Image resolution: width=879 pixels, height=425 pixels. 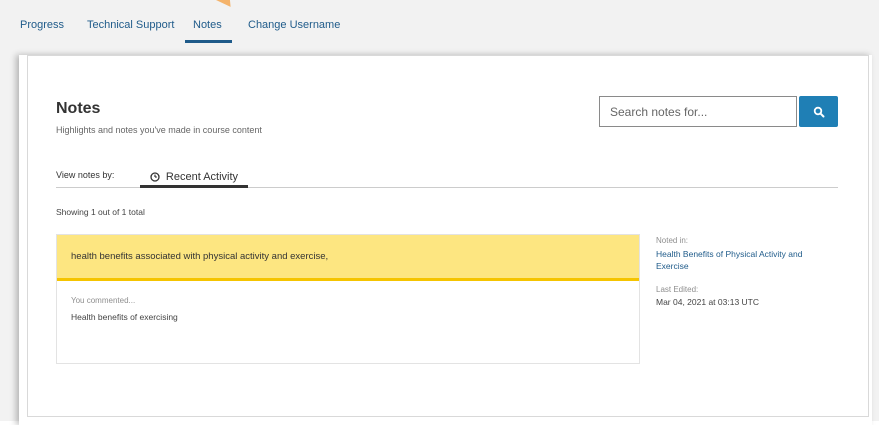 I want to click on note-comment-text: Health benefits of exercising, so click(x=124, y=317).